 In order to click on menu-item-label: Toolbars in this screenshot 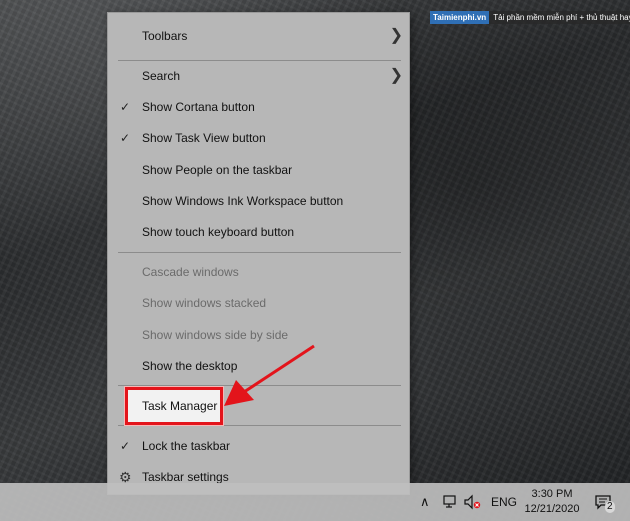, I will do `click(165, 36)`.